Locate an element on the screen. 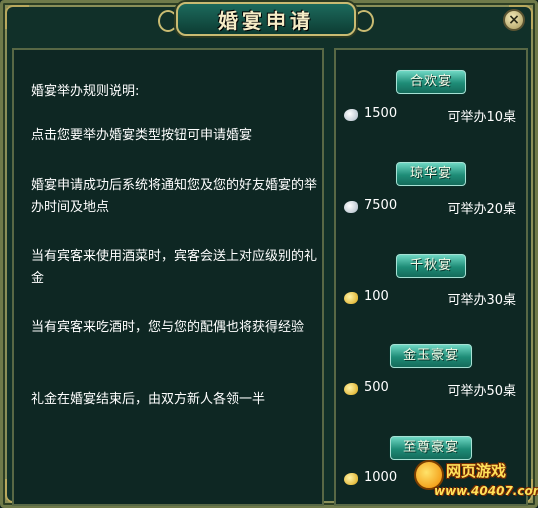 Image resolution: width=538 pixels, height=508 pixels. table-capacity: 可举办10桌 is located at coordinates (481, 117).